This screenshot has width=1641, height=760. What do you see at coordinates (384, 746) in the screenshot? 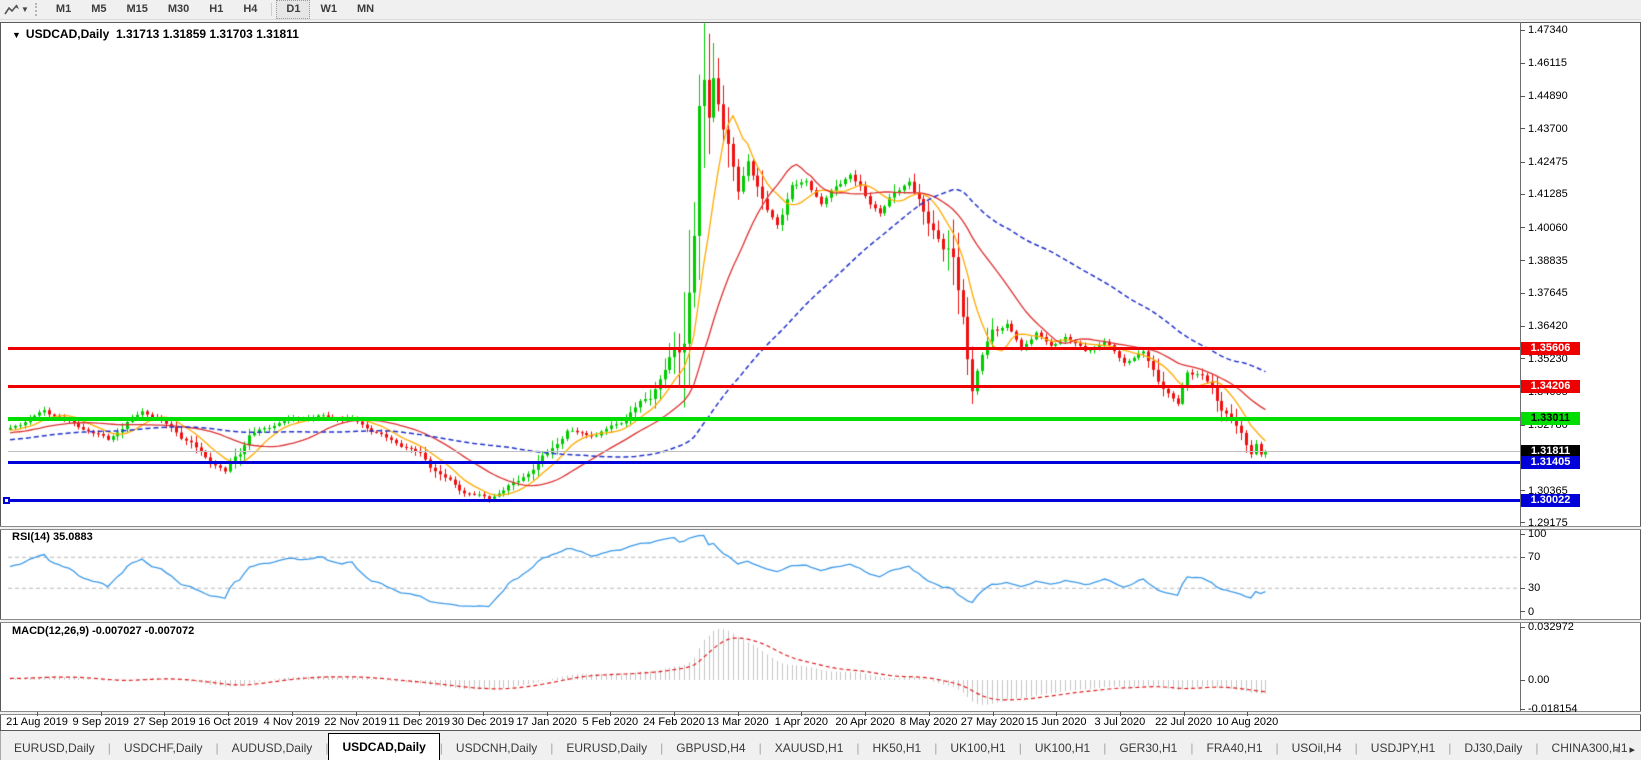
I see `tab-usdcad-daily: USDCAD,Daily` at bounding box center [384, 746].